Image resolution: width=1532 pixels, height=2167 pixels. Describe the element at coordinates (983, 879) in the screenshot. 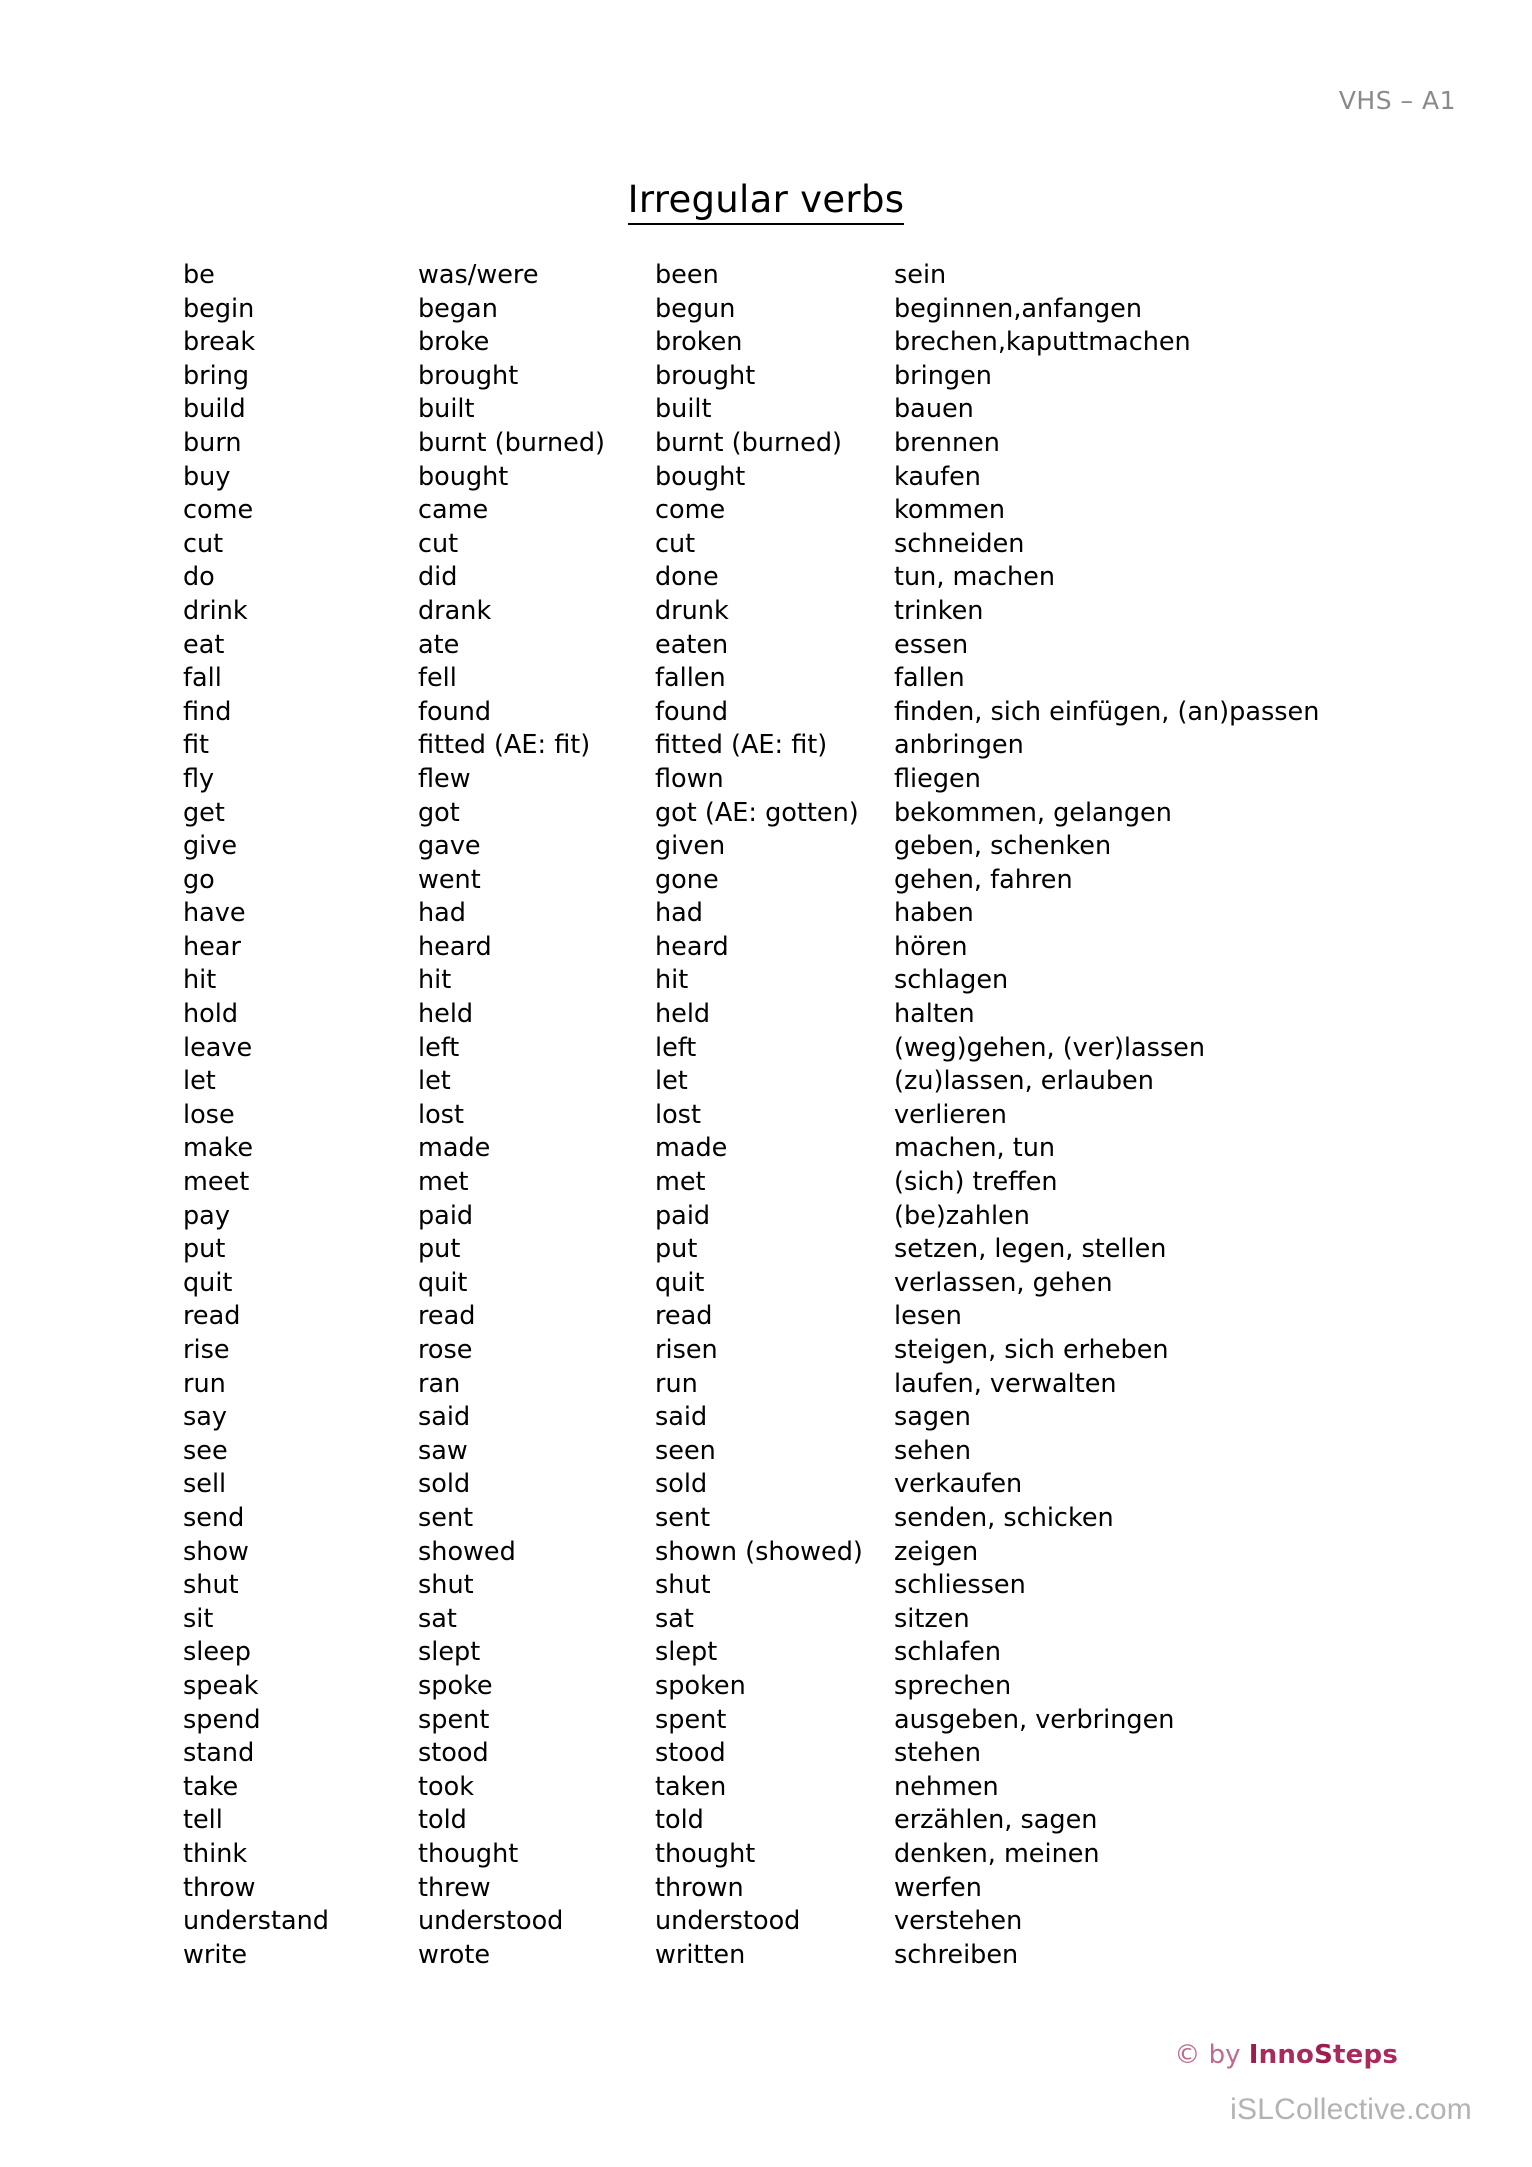

I see `verb-german: gehen, fahren` at that location.